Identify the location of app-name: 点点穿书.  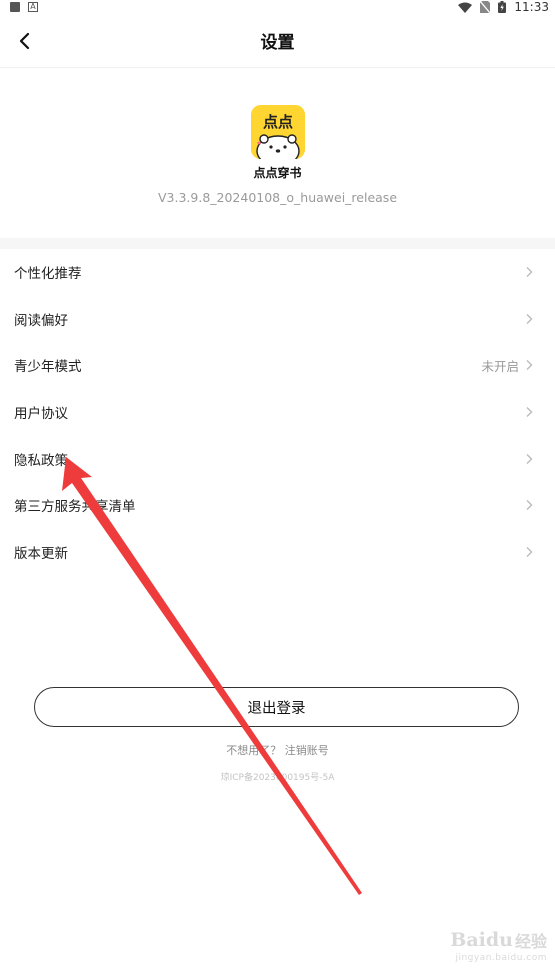
(277, 173).